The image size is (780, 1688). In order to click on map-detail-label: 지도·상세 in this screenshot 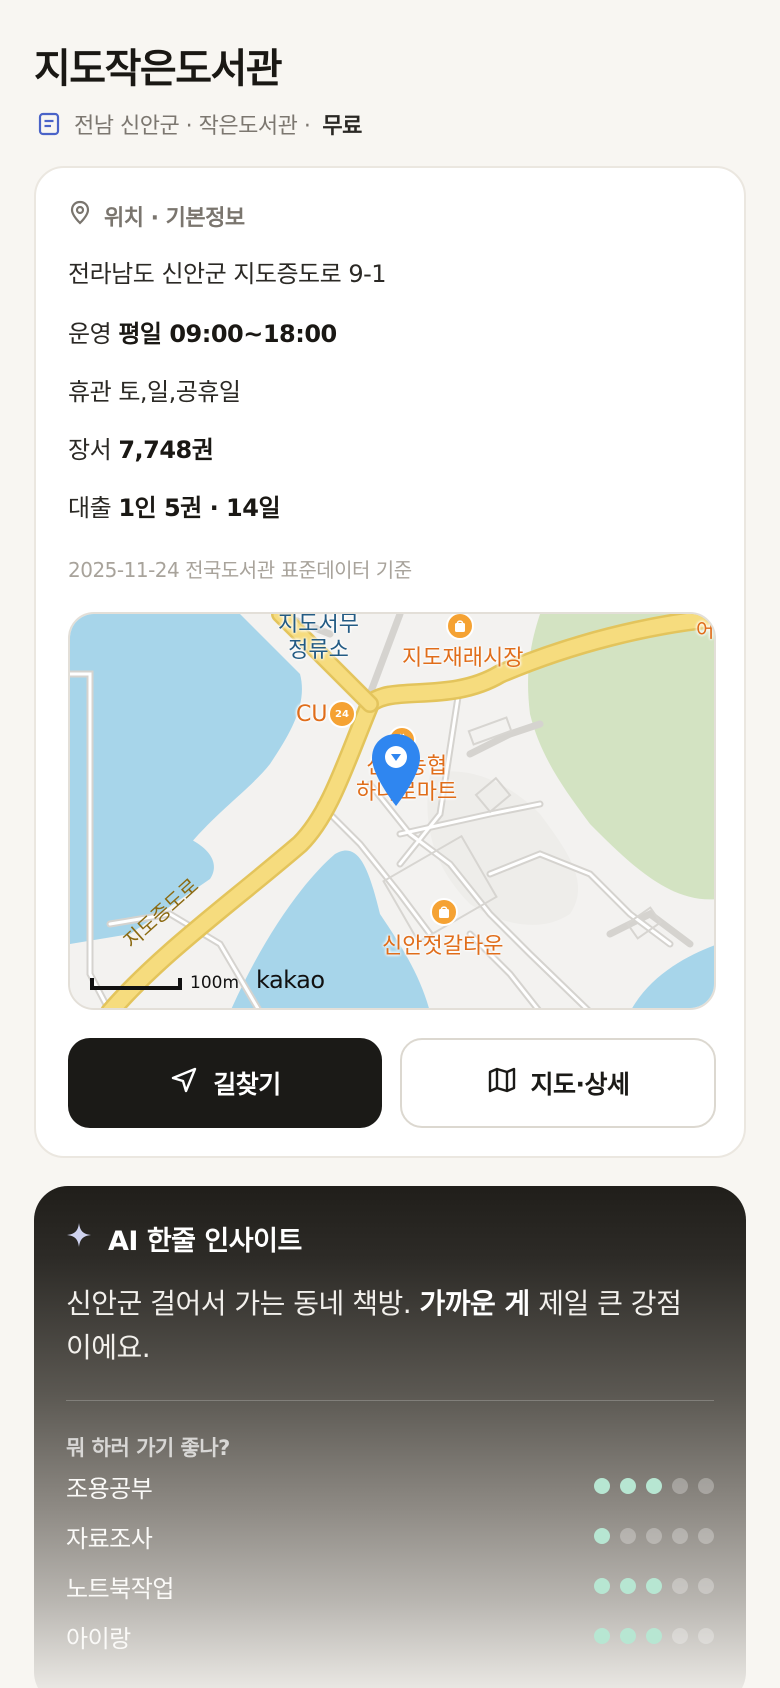, I will do `click(580, 1084)`.